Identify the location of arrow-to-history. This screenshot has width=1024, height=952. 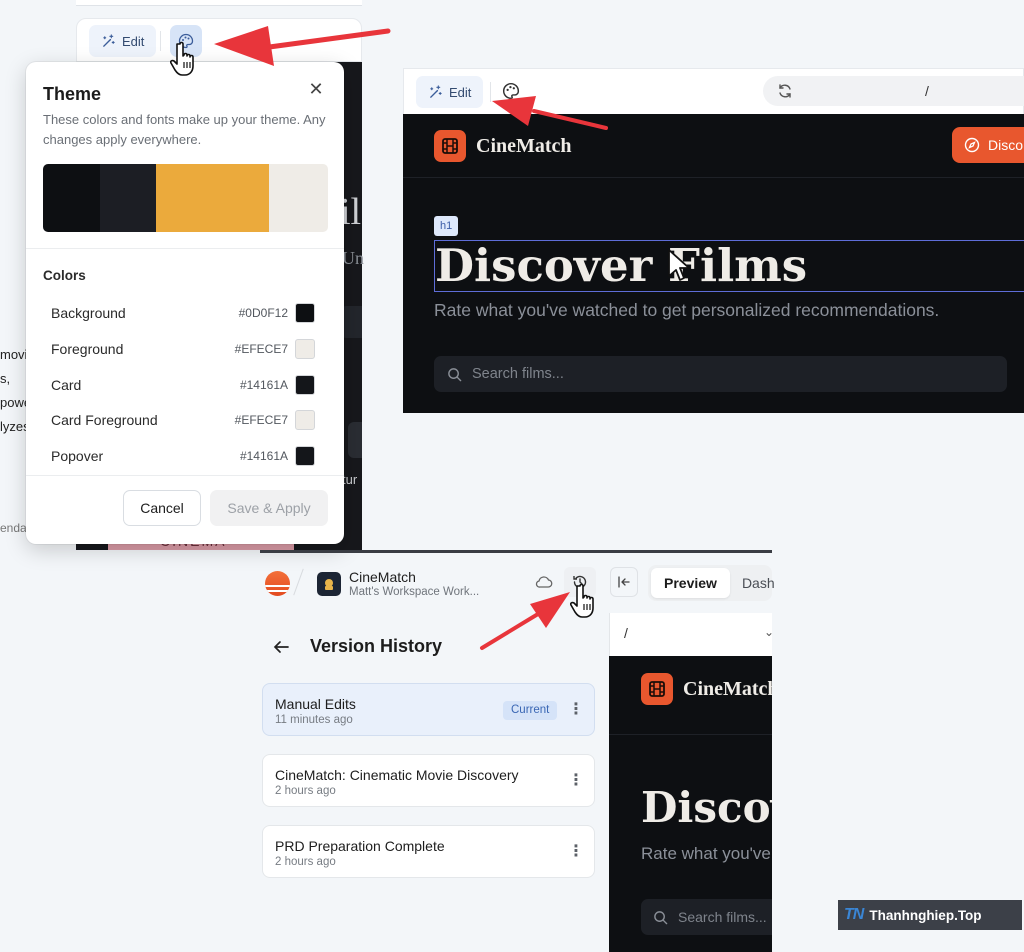
(525, 621).